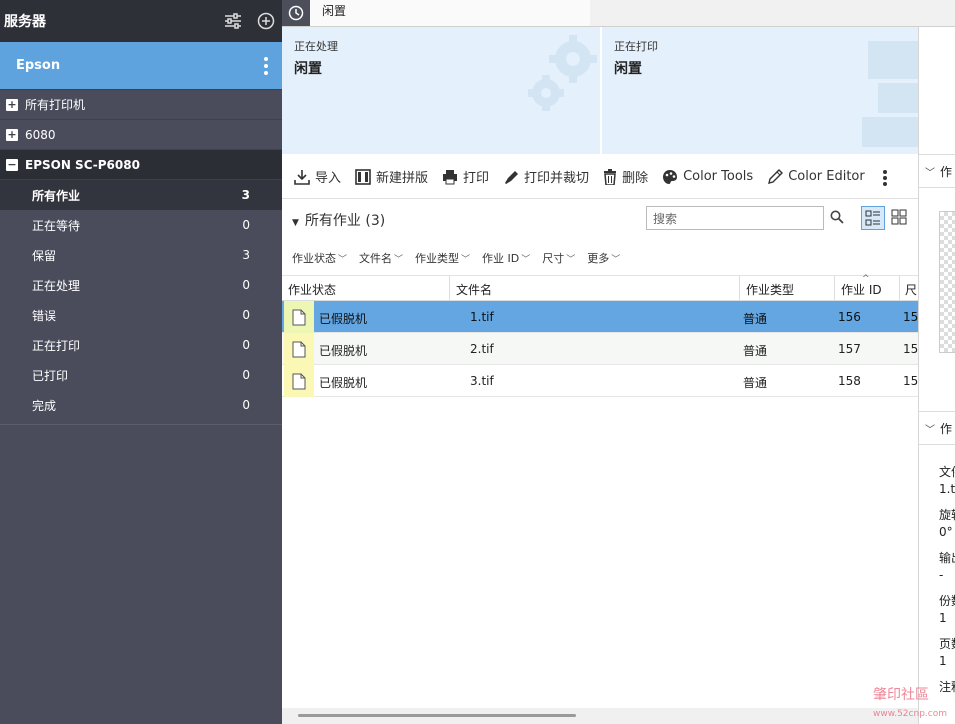 The height and width of the screenshot is (724, 955). Describe the element at coordinates (936, 375) in the screenshot. I see `job-details-panel: ﹀作 ﹀作 文件 1.ti 旋转 0° 输出 - 份数 1 页数 1 注释` at that location.